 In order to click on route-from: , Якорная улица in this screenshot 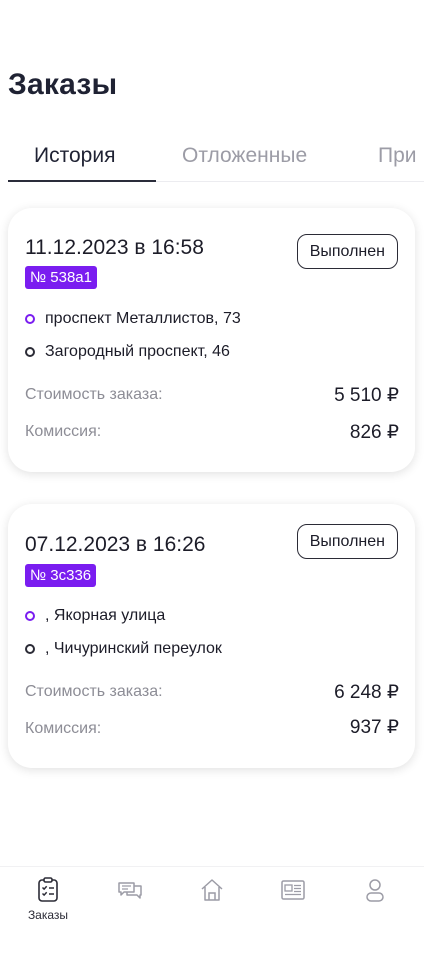, I will do `click(95, 616)`.